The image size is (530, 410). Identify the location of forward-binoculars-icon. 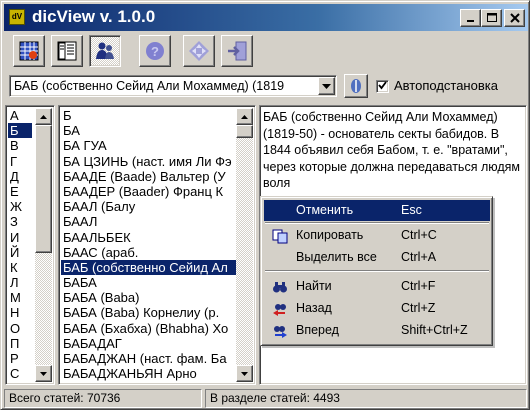
(280, 332).